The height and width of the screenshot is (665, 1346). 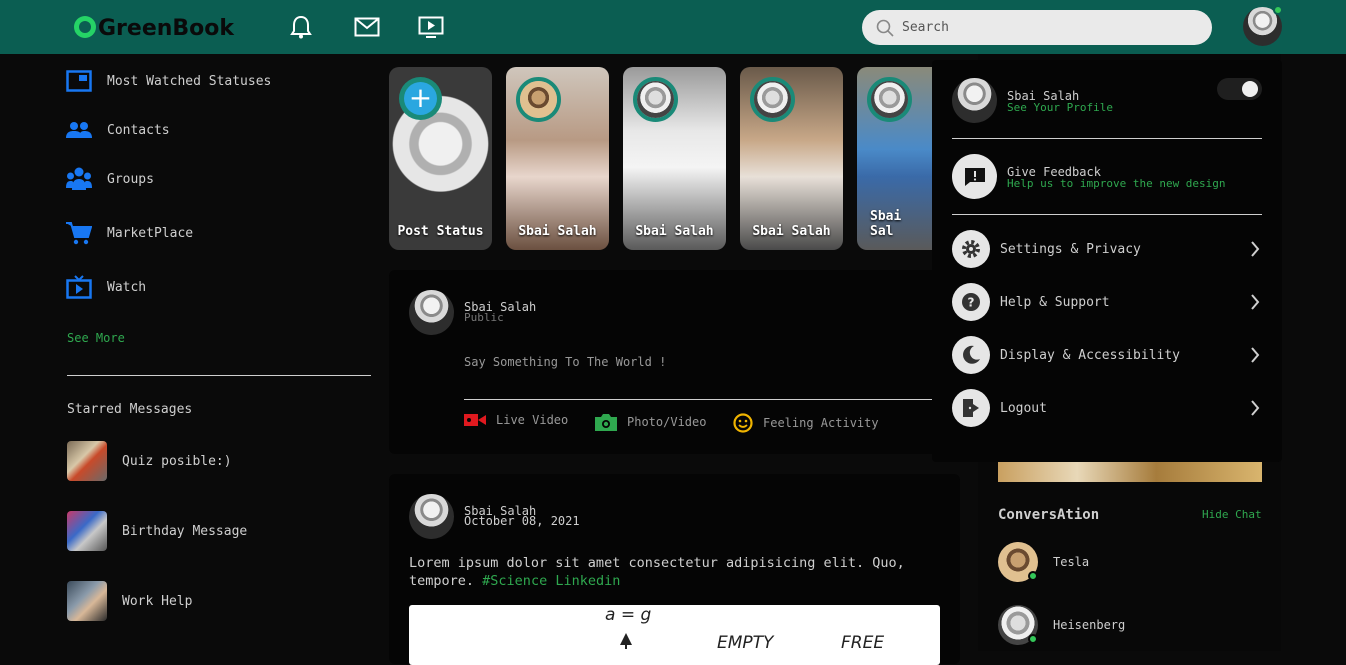 What do you see at coordinates (745, 643) in the screenshot?
I see `image-text: EMPTY` at bounding box center [745, 643].